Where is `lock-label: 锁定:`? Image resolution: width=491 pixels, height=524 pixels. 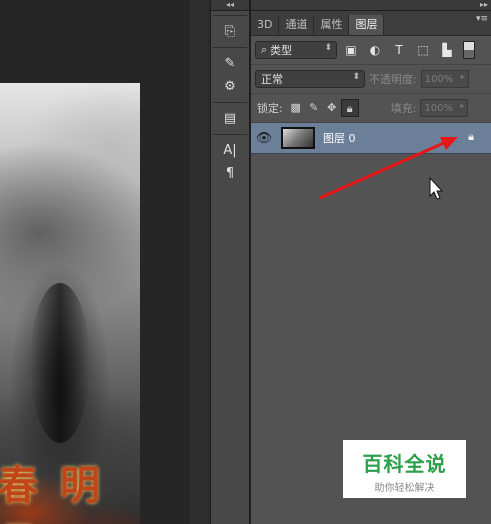 lock-label: 锁定: is located at coordinates (270, 108).